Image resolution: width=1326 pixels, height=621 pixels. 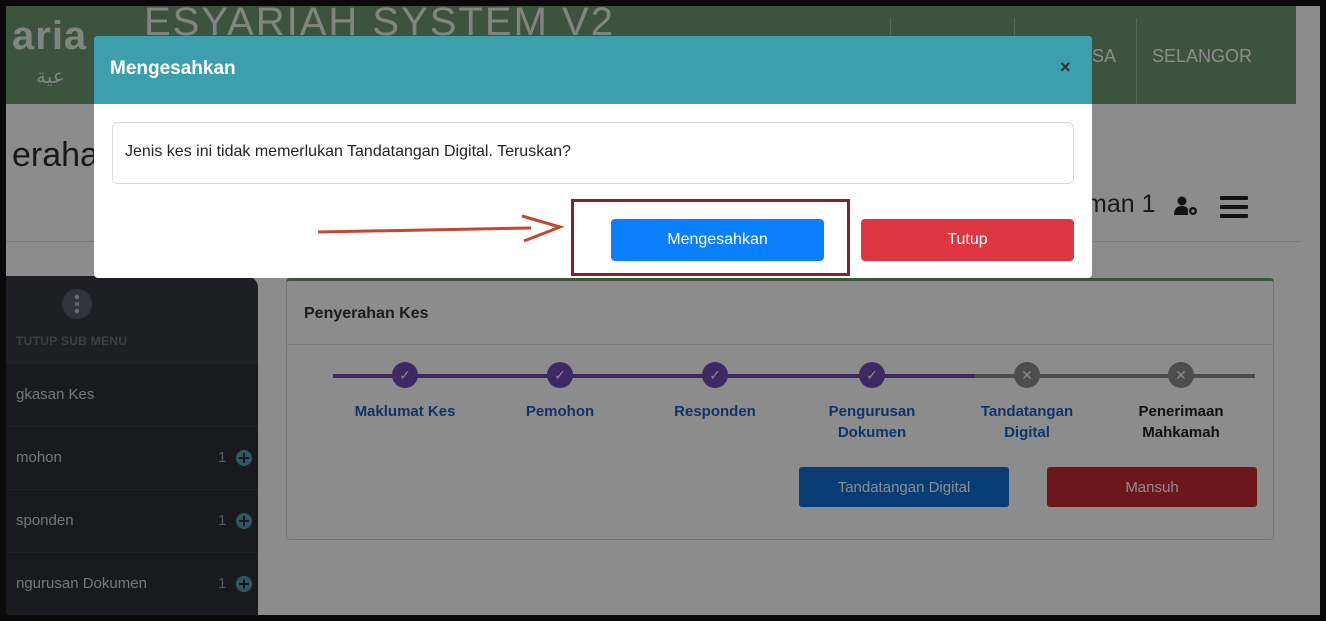 What do you see at coordinates (173, 68) in the screenshot?
I see `dialog-title: Mengesahkan` at bounding box center [173, 68].